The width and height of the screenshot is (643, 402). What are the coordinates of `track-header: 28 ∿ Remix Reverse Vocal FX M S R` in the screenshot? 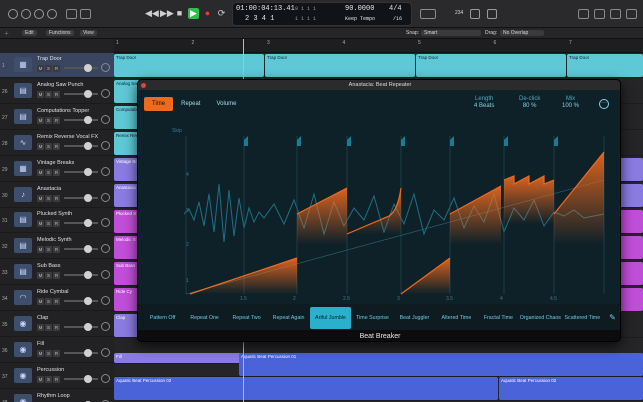 It's located at (57, 143).